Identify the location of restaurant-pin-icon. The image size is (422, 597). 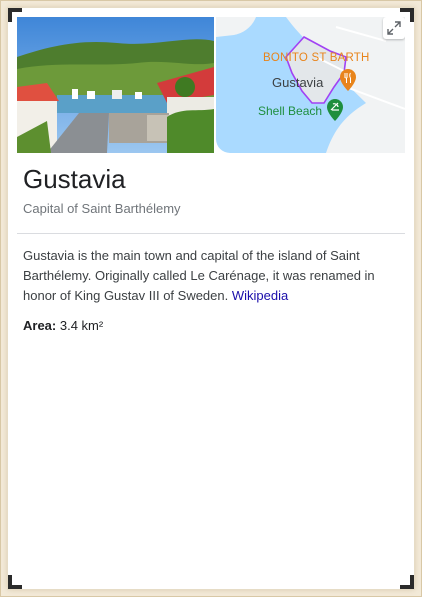
(348, 80).